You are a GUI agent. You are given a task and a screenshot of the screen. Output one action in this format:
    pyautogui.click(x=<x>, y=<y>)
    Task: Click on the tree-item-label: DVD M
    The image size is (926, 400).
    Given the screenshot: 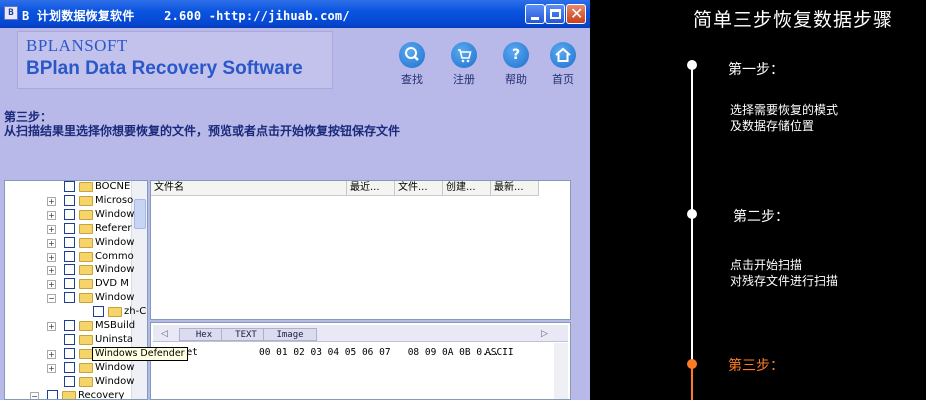 What is the action you would take?
    pyautogui.click(x=112, y=284)
    